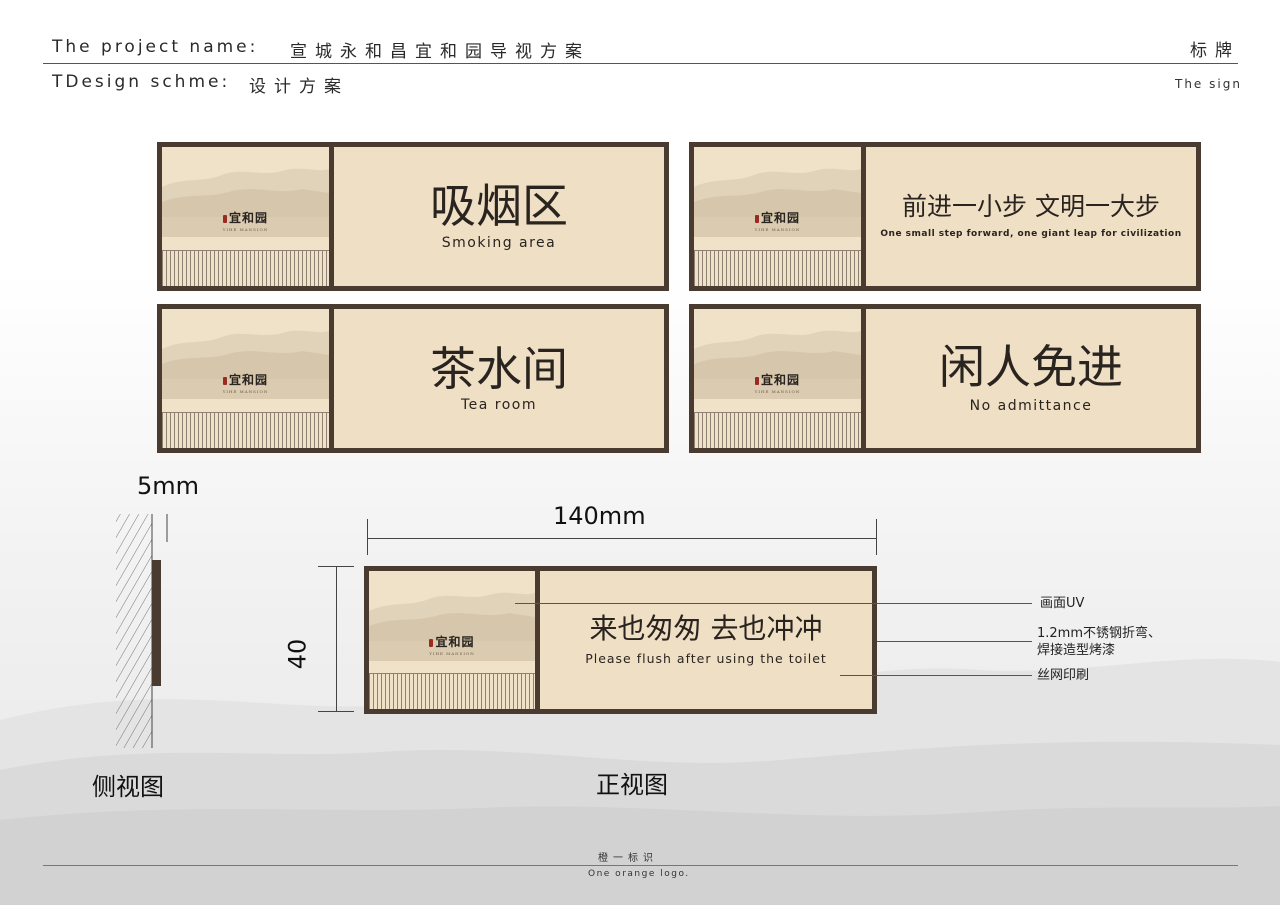 This screenshot has height=905, width=1280. I want to click on sign-tea-room: 宜和园 YIHE MANSION 茶水间 Tea room, so click(413, 378).